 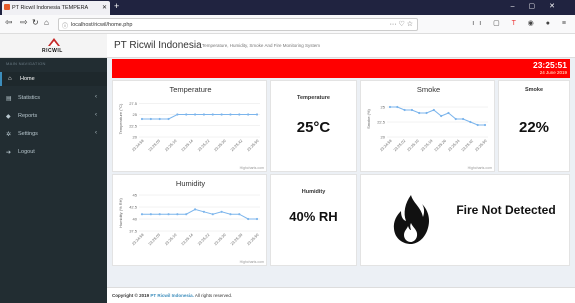 I want to click on favicon-icon, so click(x=7, y=7).